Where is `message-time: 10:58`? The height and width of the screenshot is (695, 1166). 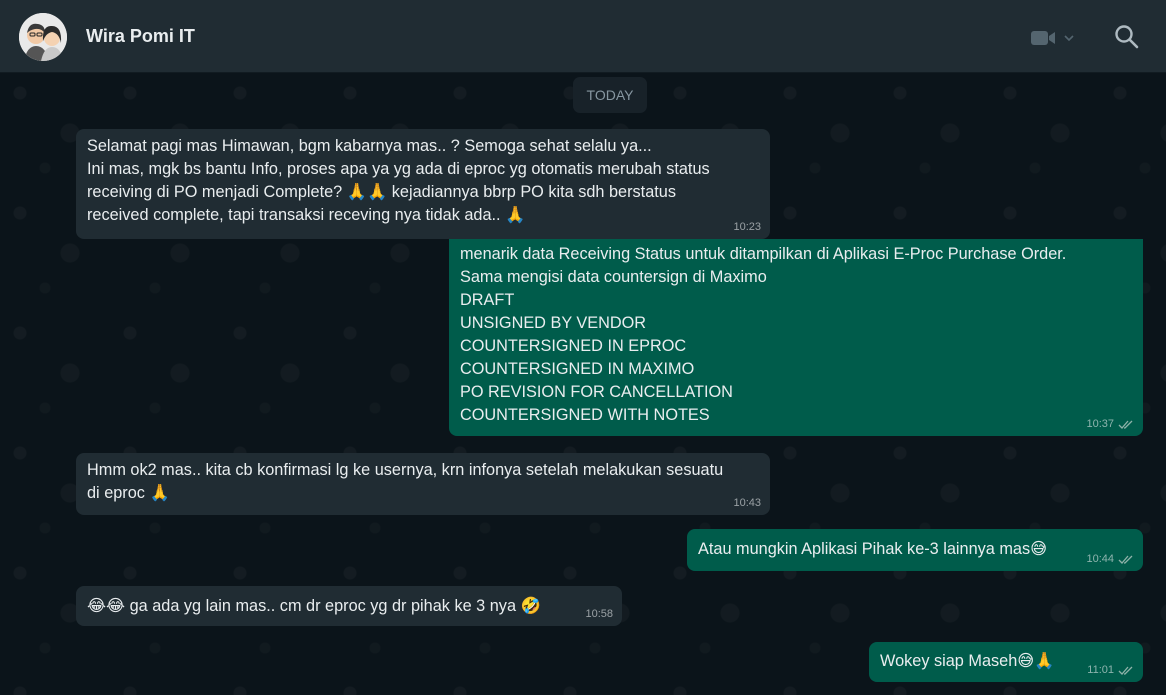 message-time: 10:58 is located at coordinates (599, 614).